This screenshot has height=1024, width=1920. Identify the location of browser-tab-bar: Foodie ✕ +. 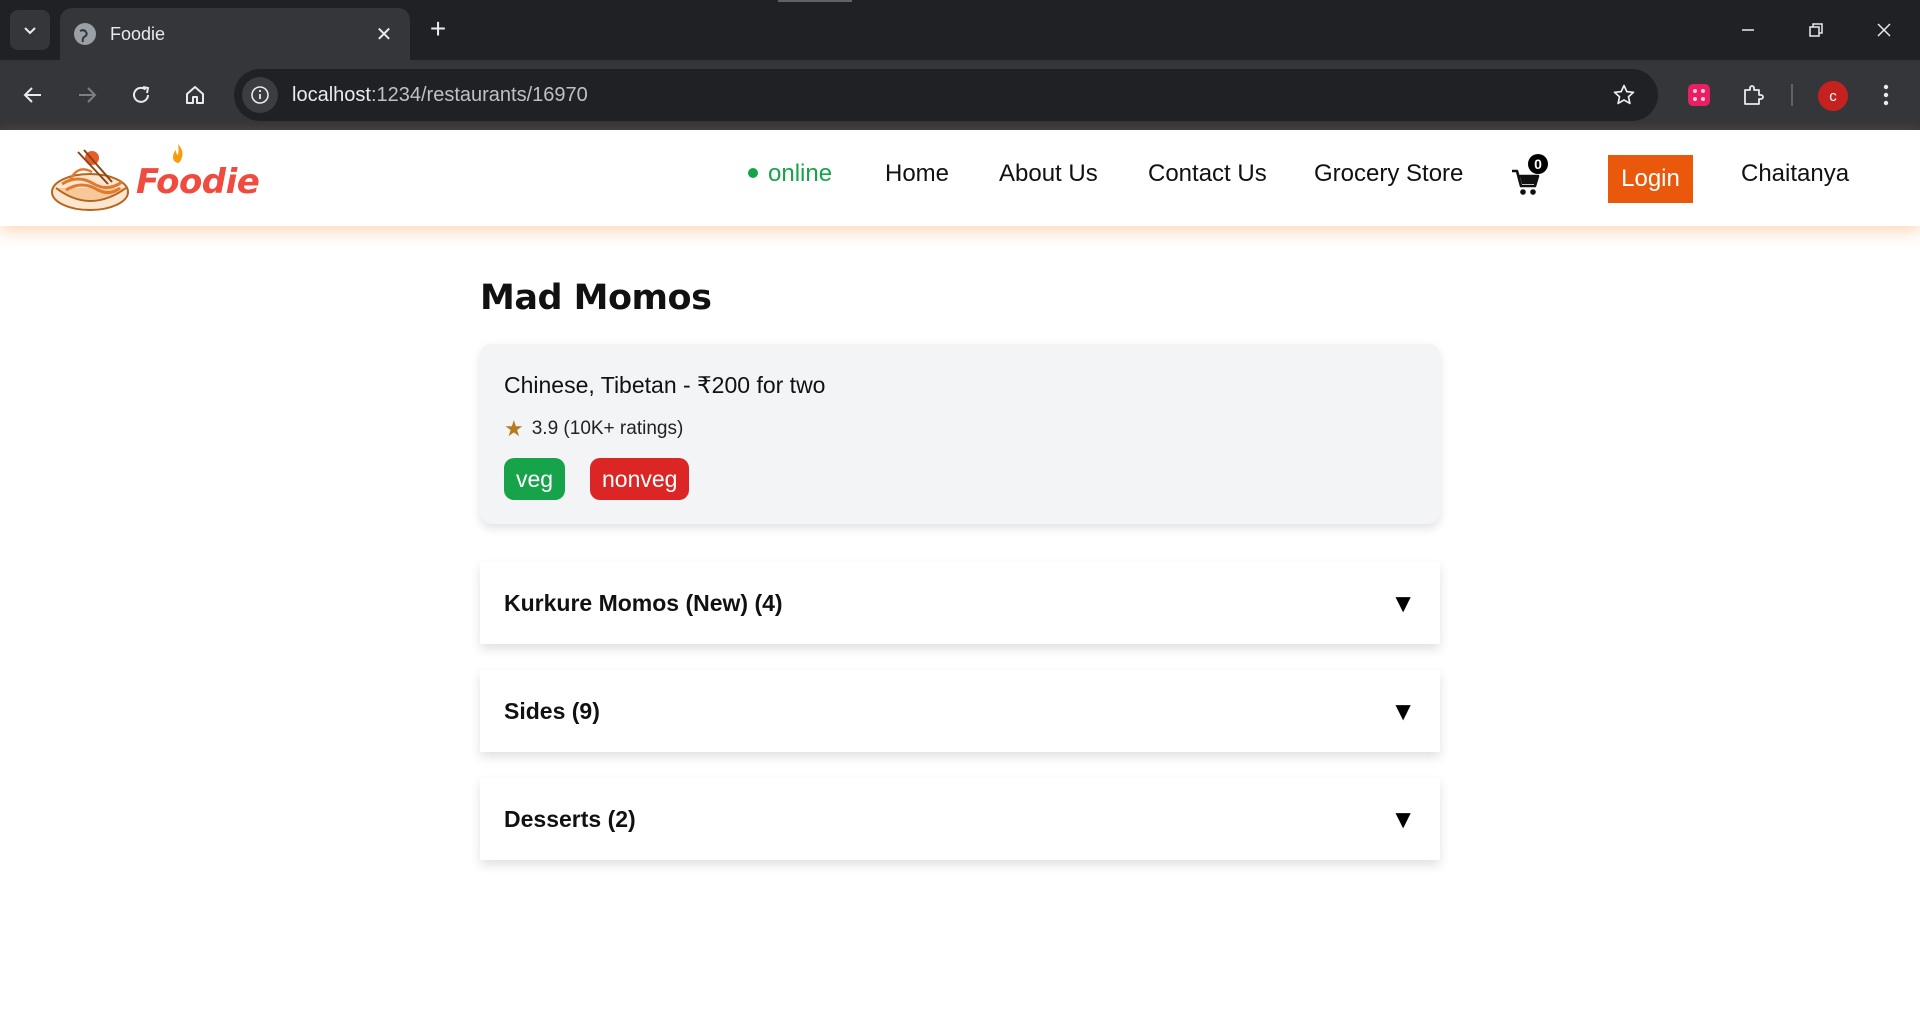
(960, 30).